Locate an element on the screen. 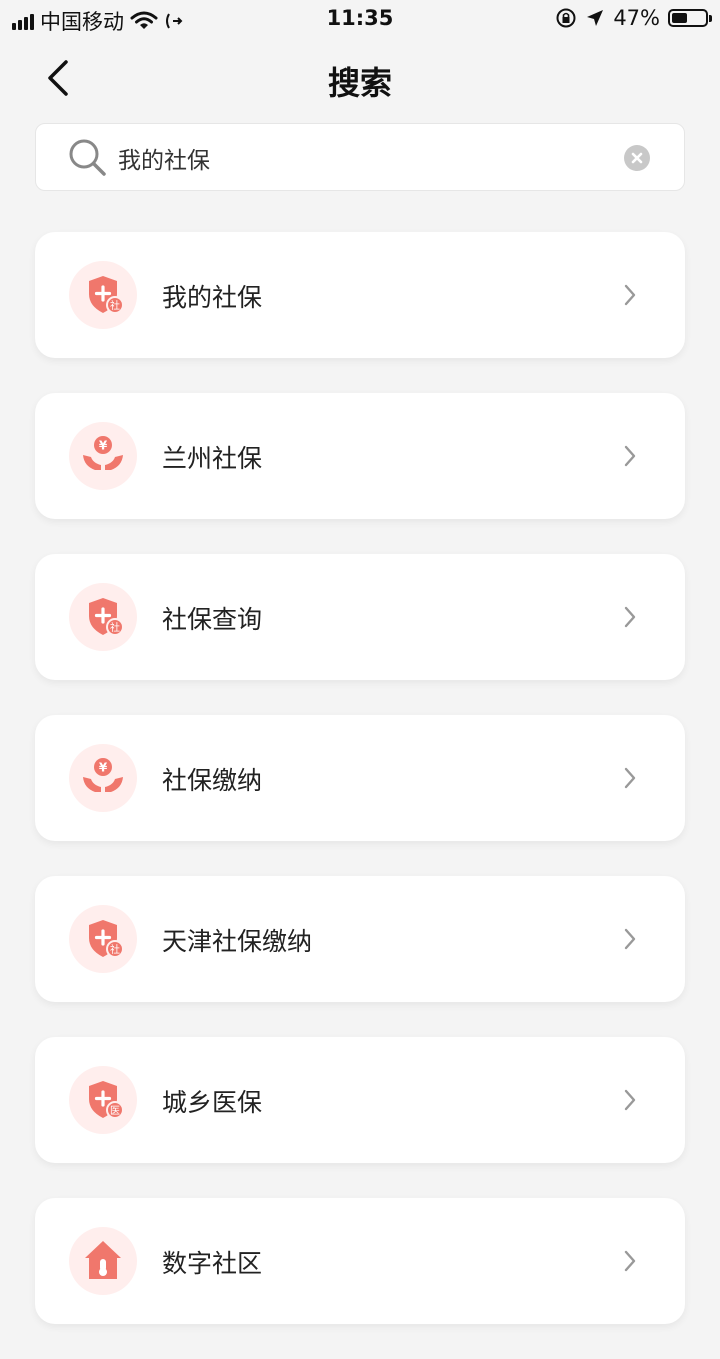  result-item-label: 我的社保 is located at coordinates (212, 297).